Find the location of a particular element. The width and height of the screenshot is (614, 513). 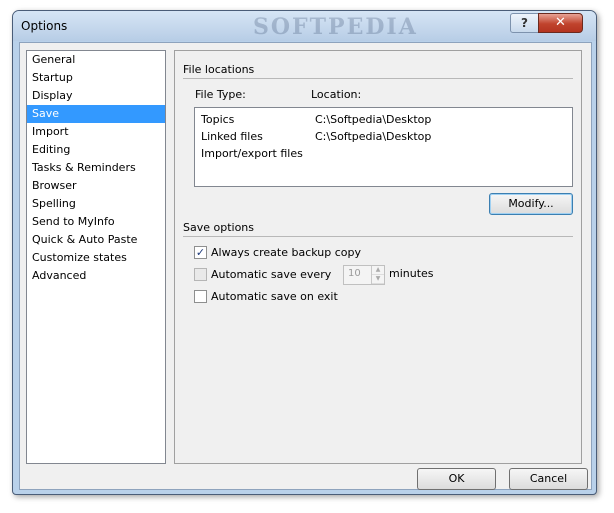

backup-copy-checkbox: ✓ is located at coordinates (200, 252).